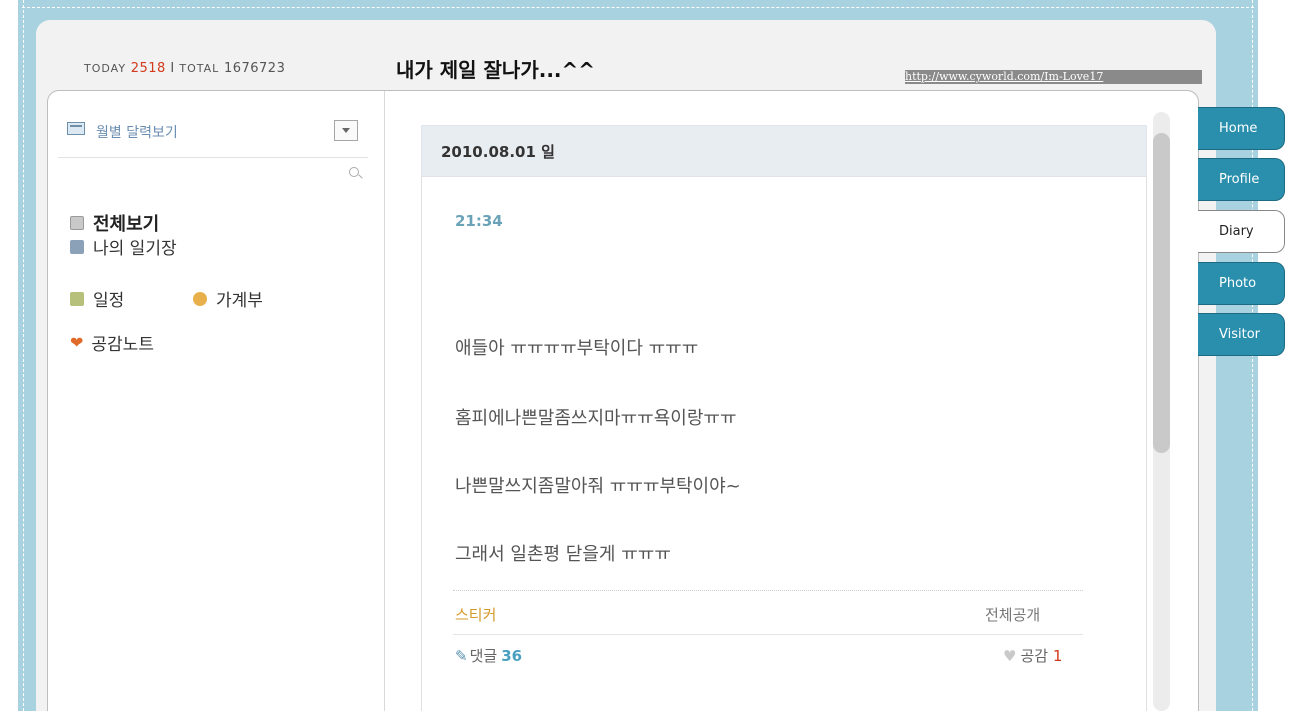 Image resolution: width=1315 pixels, height=711 pixels. What do you see at coordinates (598, 486) in the screenshot?
I see `post-text-line: 나쁜말쓰지좀말아줘 ㅠㅠㅠ부탁이야~` at bounding box center [598, 486].